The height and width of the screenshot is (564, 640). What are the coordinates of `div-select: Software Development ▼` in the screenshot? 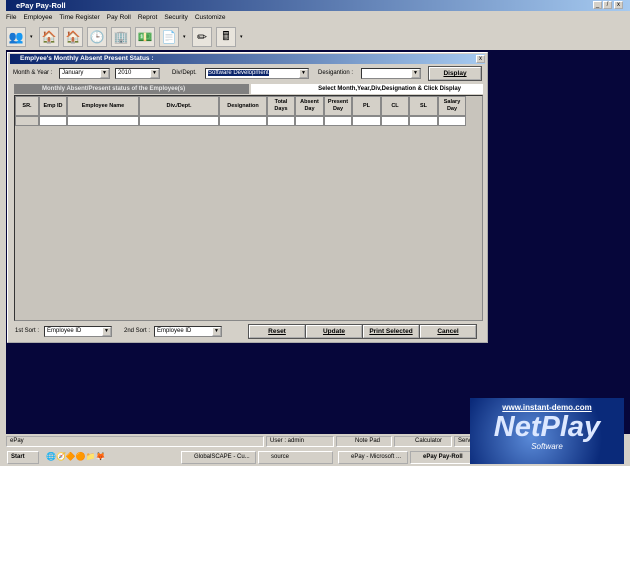 It's located at (257, 73).